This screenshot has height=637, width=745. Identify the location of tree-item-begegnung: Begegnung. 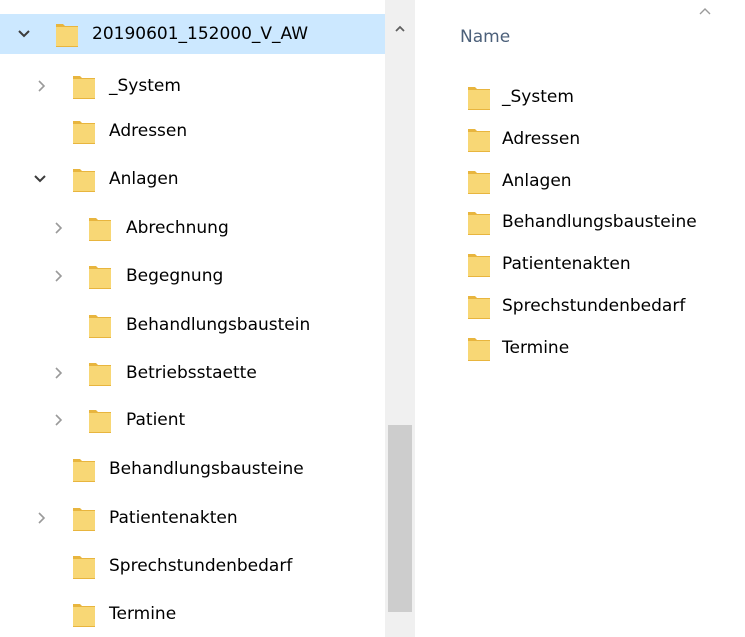
(192, 276).